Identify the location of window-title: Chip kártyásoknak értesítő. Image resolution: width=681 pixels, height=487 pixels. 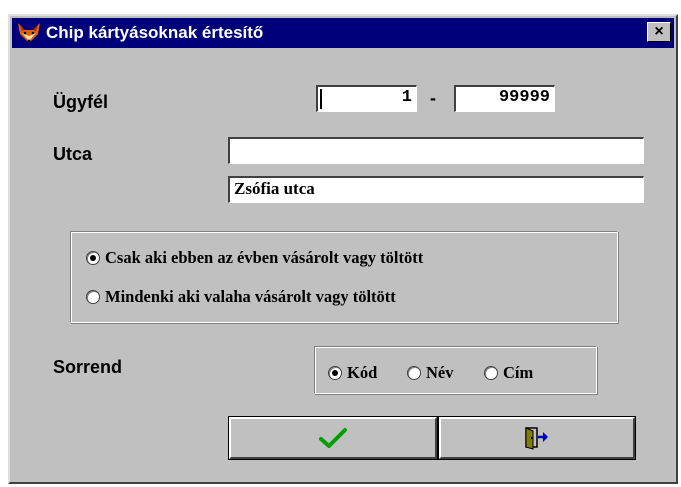
(155, 32).